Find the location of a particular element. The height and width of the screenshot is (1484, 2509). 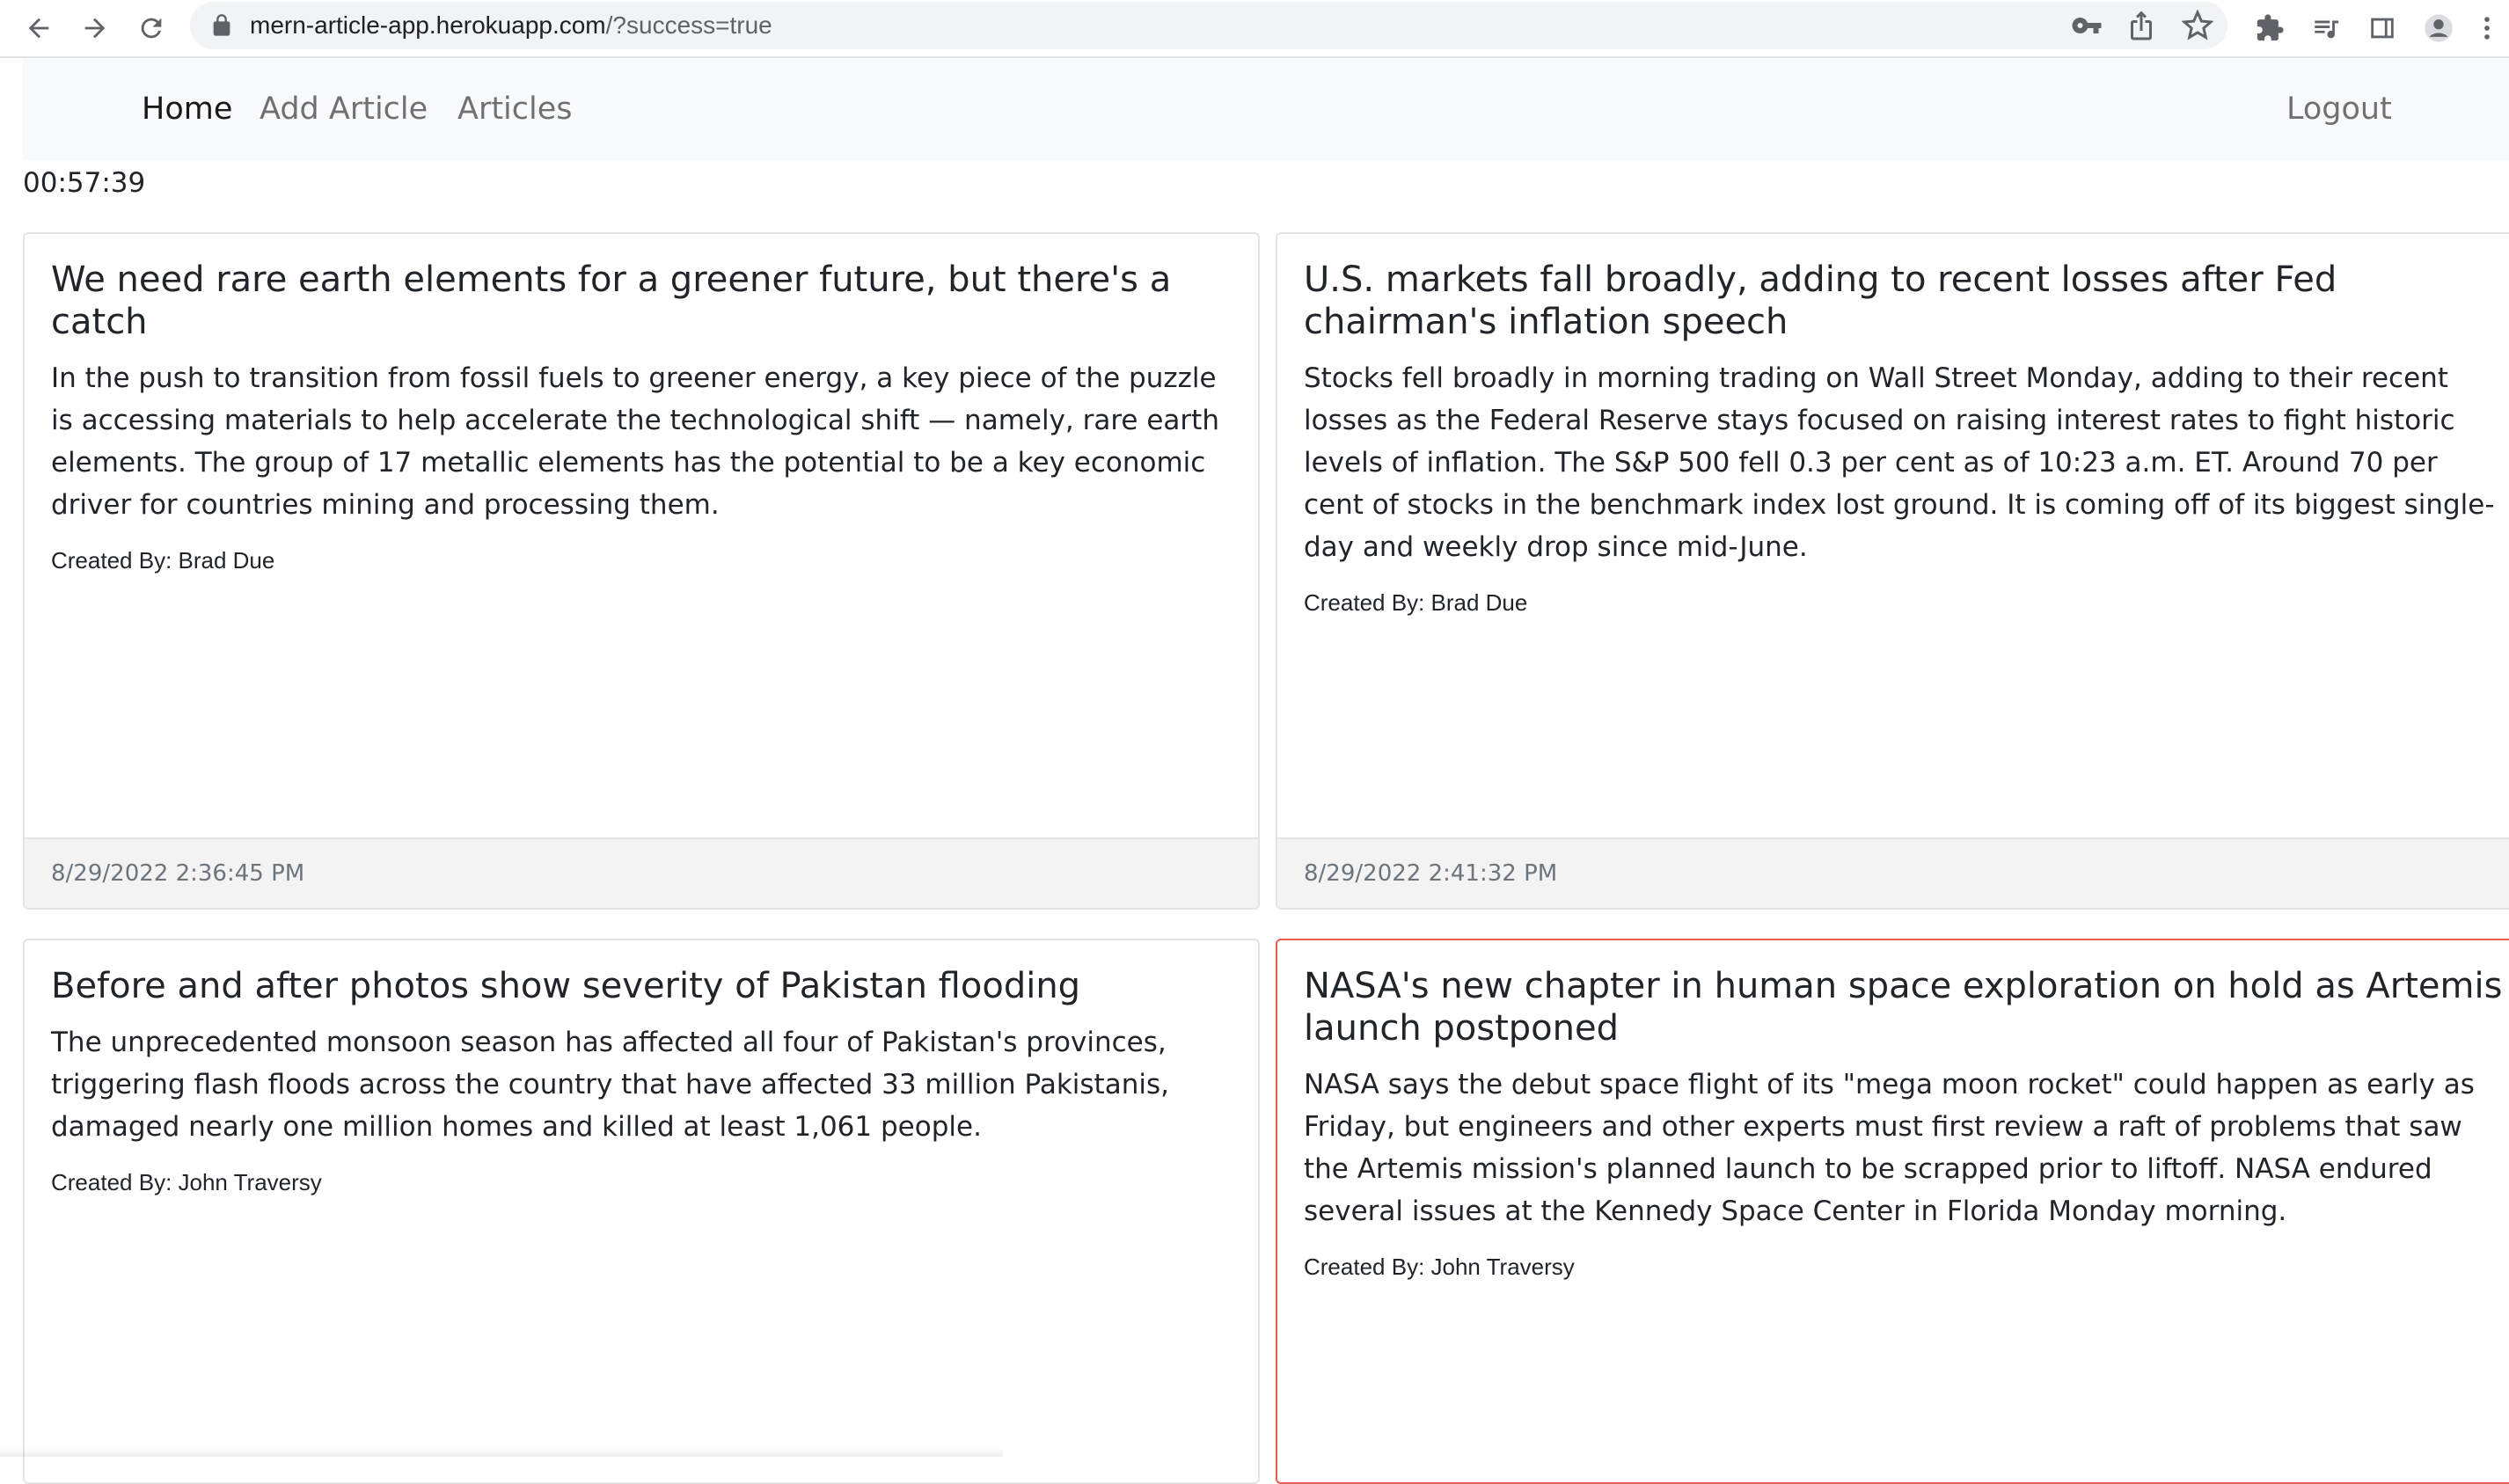

nav-add-article-link: Add Article is located at coordinates (344, 109).